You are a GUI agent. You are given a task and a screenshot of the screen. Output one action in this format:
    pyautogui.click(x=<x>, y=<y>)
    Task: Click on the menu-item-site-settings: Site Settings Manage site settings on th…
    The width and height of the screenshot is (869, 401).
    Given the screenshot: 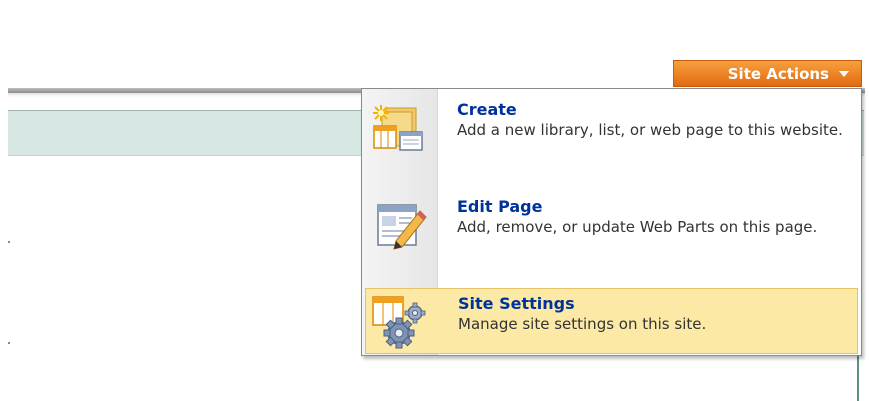 What is the action you would take?
    pyautogui.click(x=611, y=321)
    